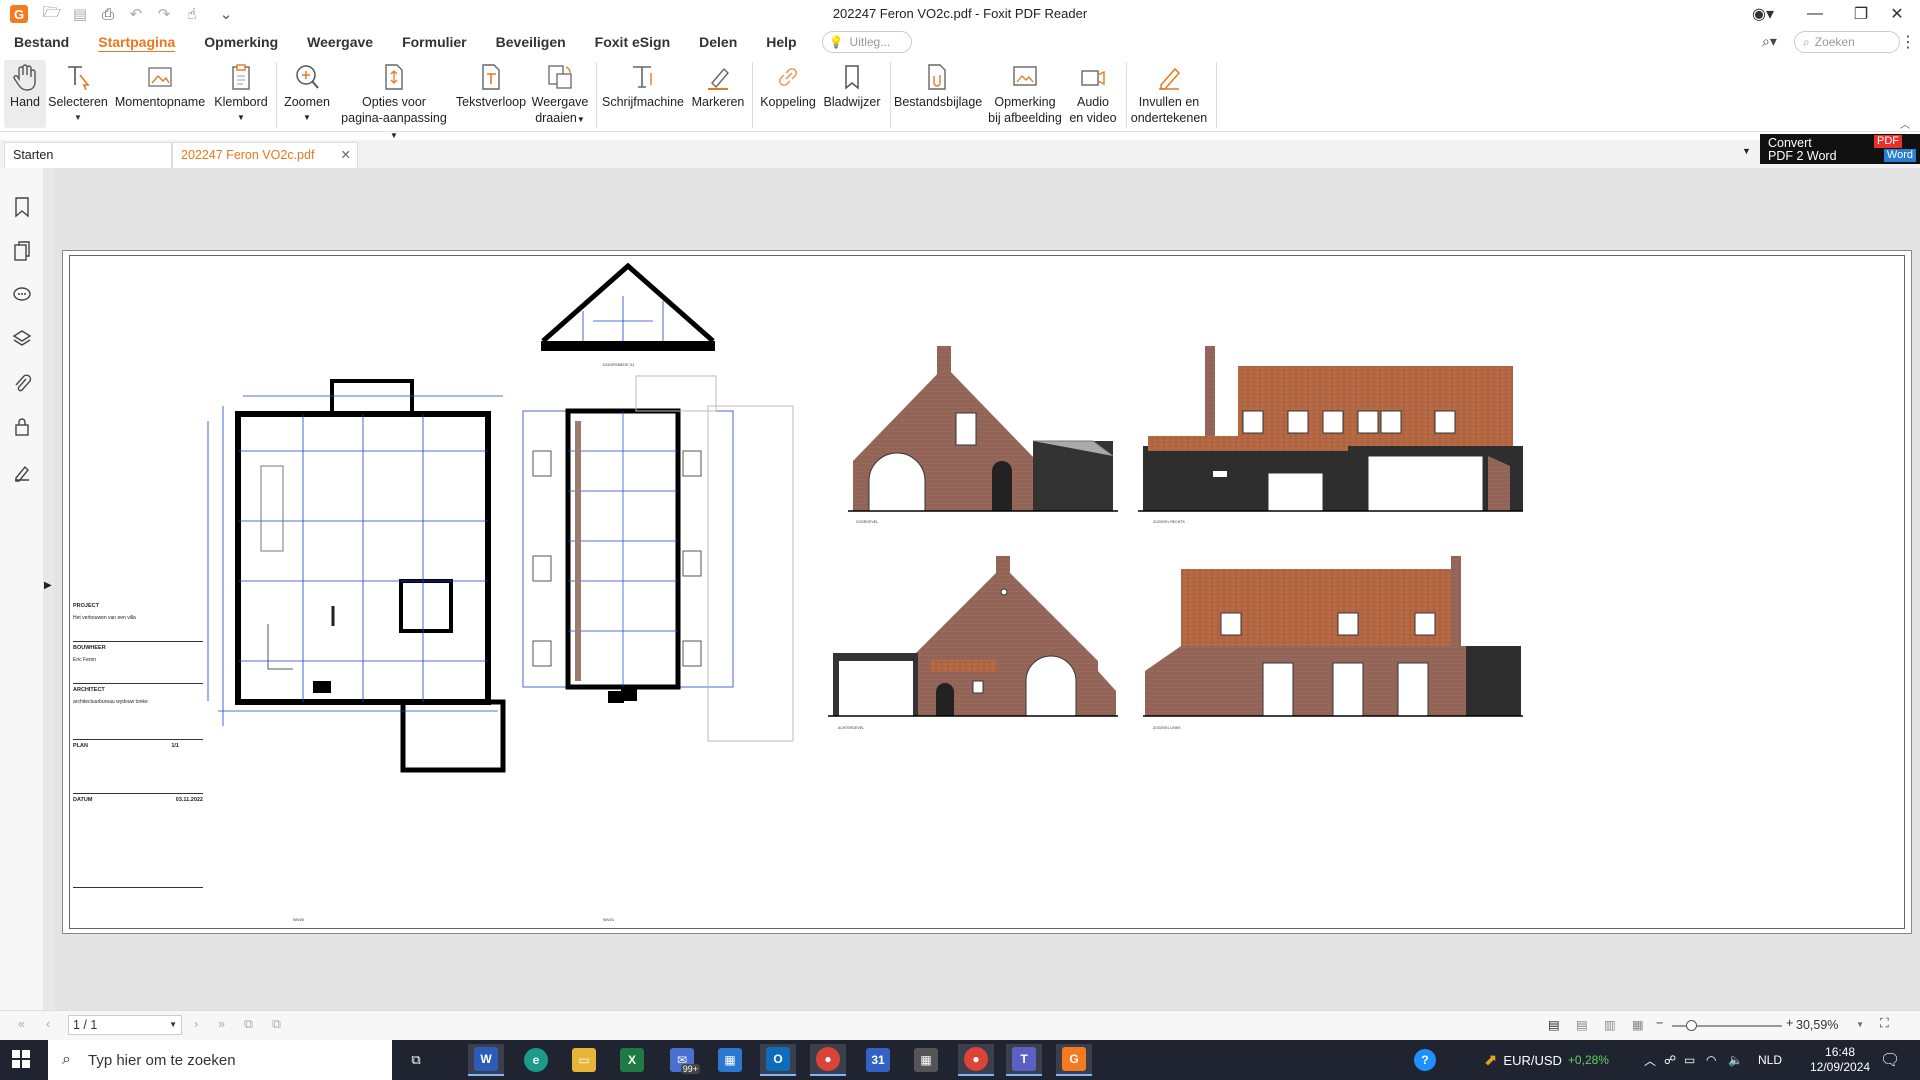  Describe the element at coordinates (160, 94) in the screenshot. I see `snapshot-button: Momentopname` at that location.